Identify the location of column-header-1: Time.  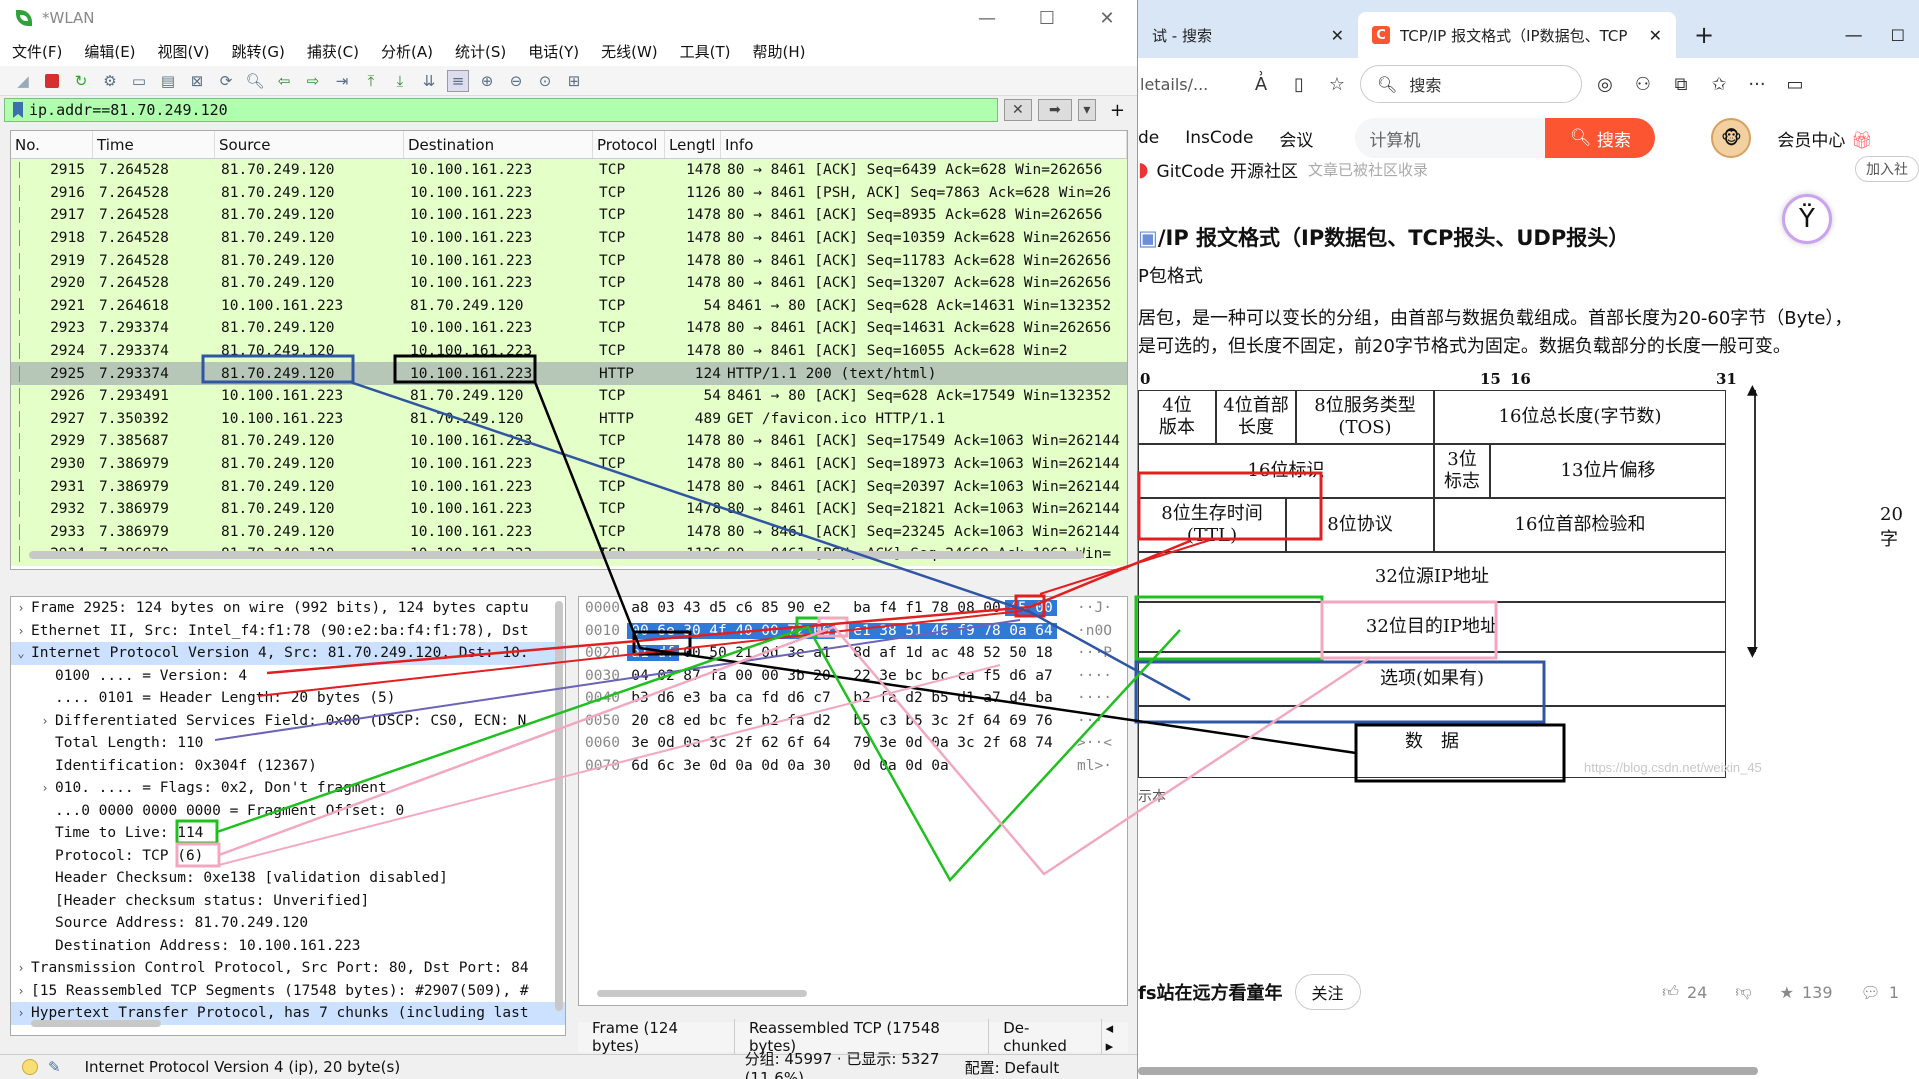
(154, 144).